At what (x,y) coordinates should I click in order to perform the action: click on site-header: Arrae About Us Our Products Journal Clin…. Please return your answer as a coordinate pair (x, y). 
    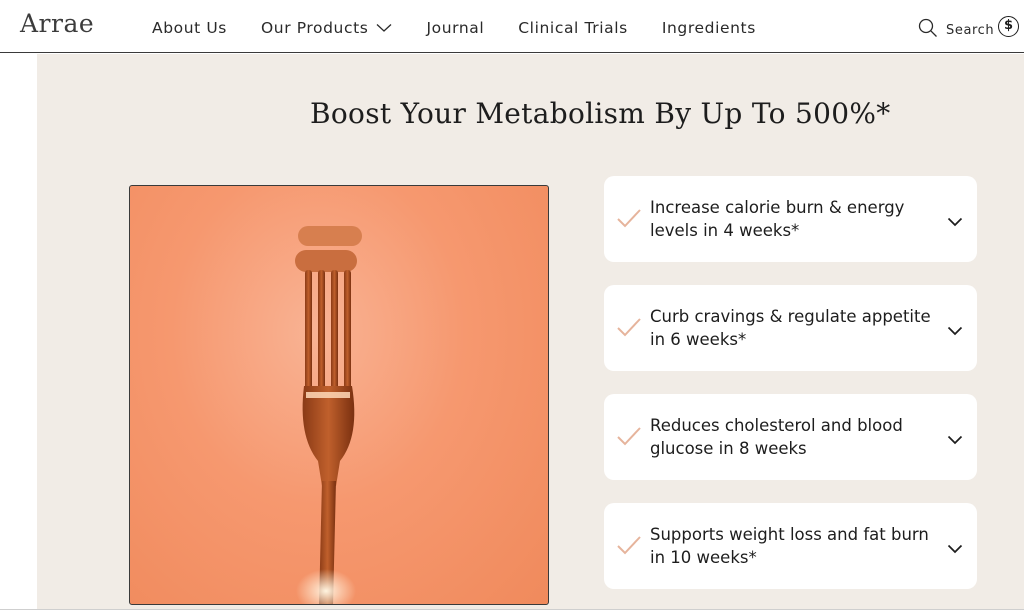
    Looking at the image, I should click on (512, 26).